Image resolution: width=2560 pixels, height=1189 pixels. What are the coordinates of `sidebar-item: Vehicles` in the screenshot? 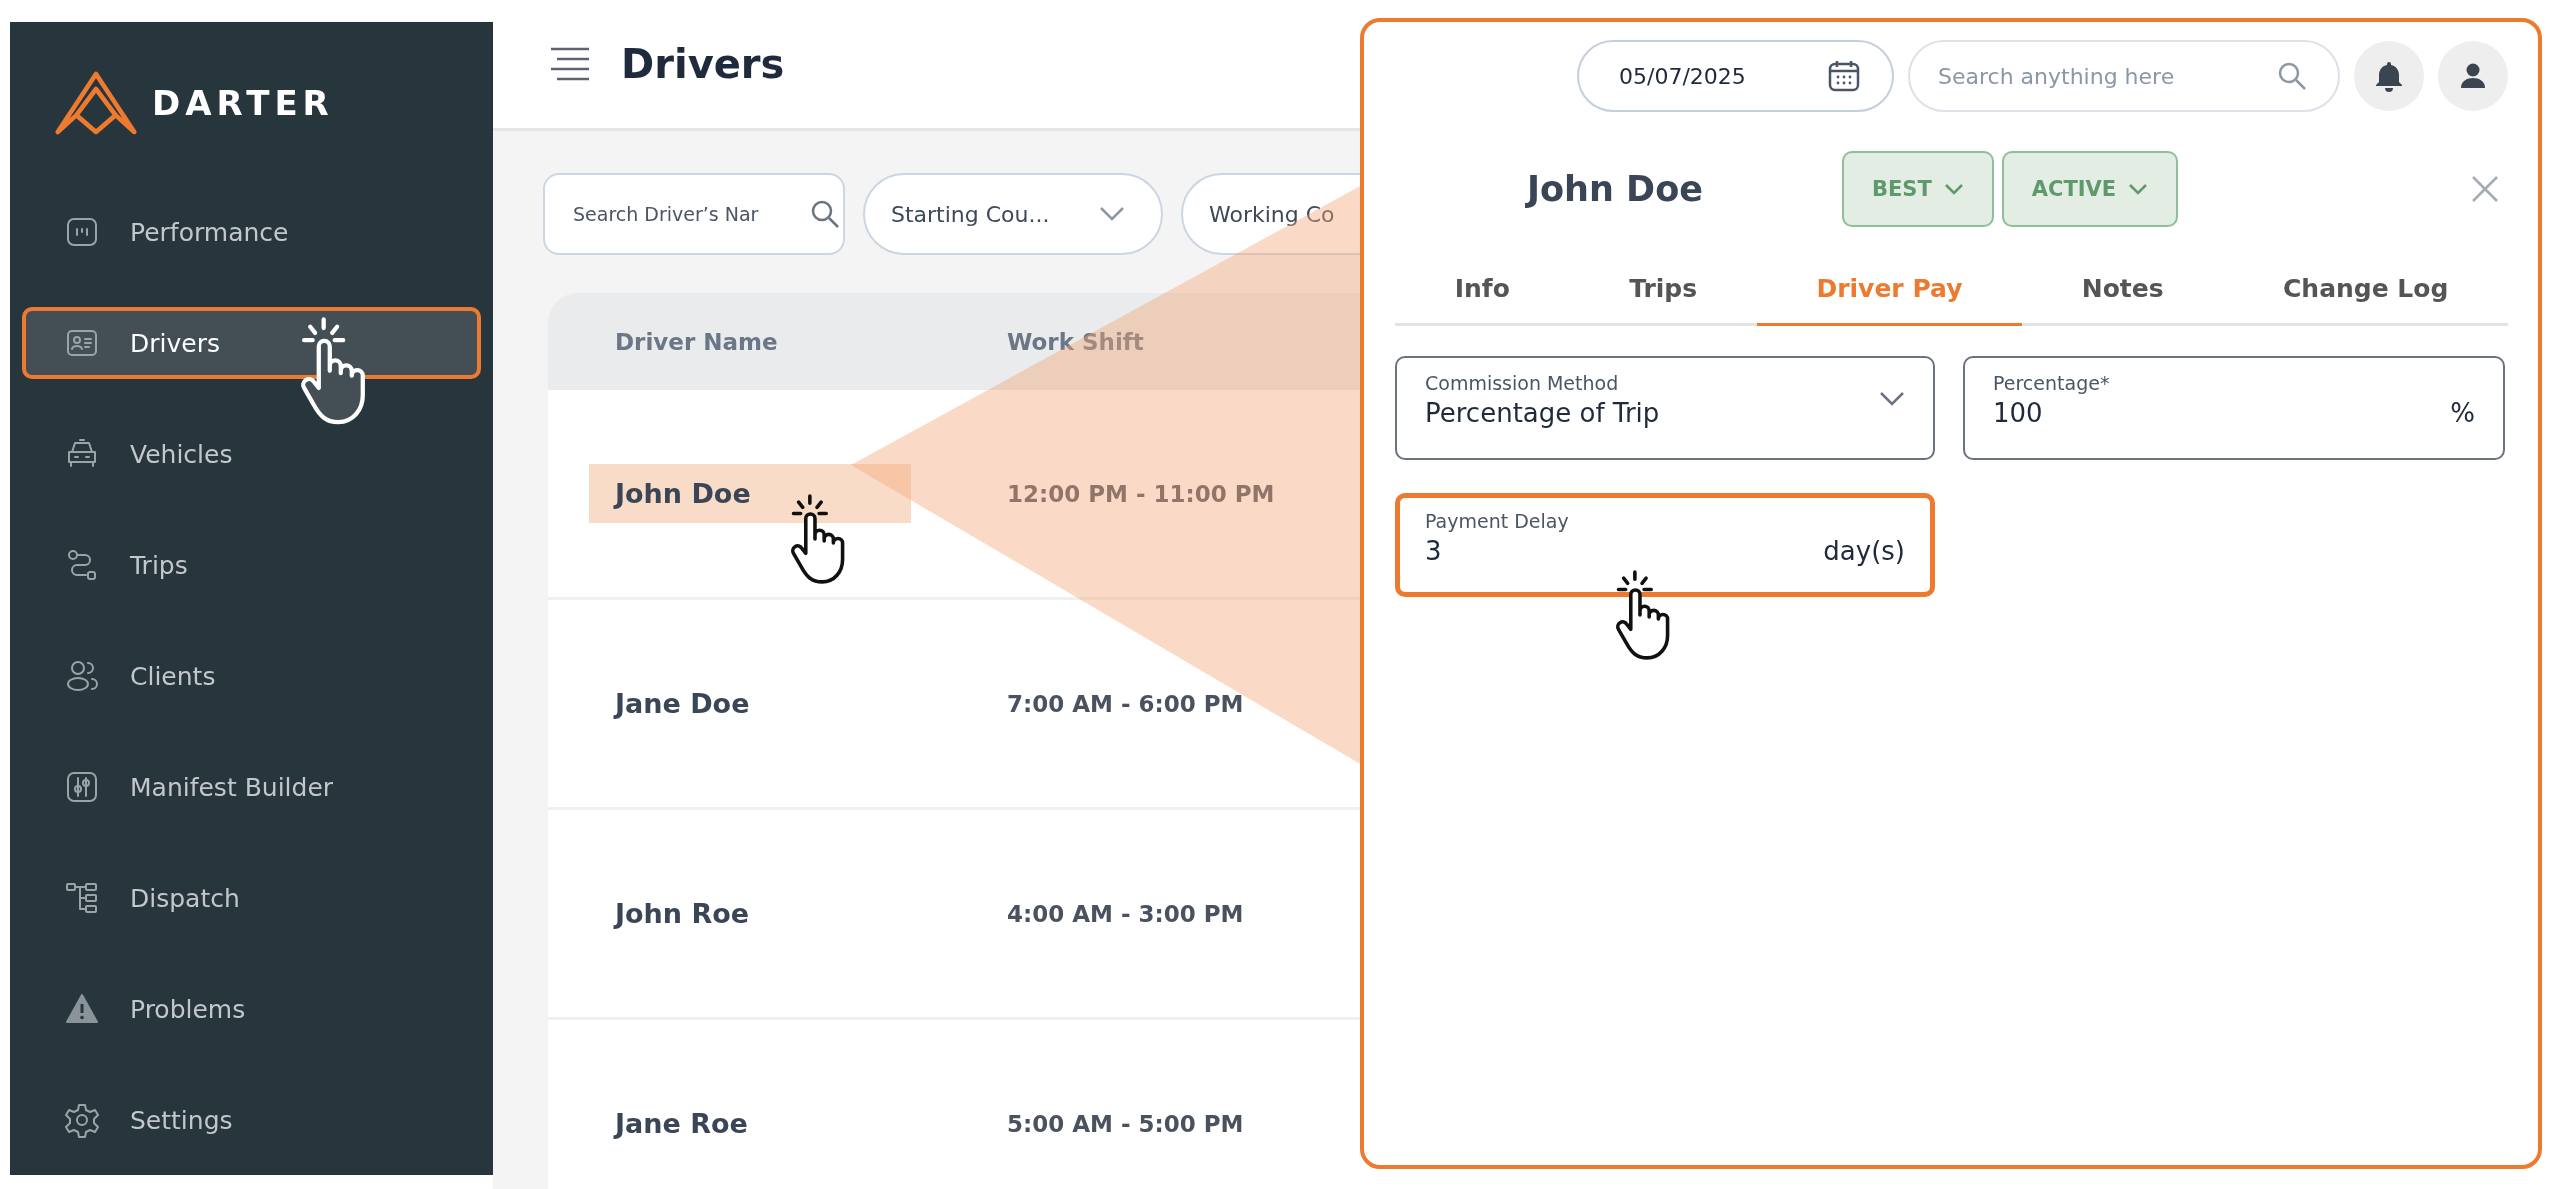 It's located at (251, 454).